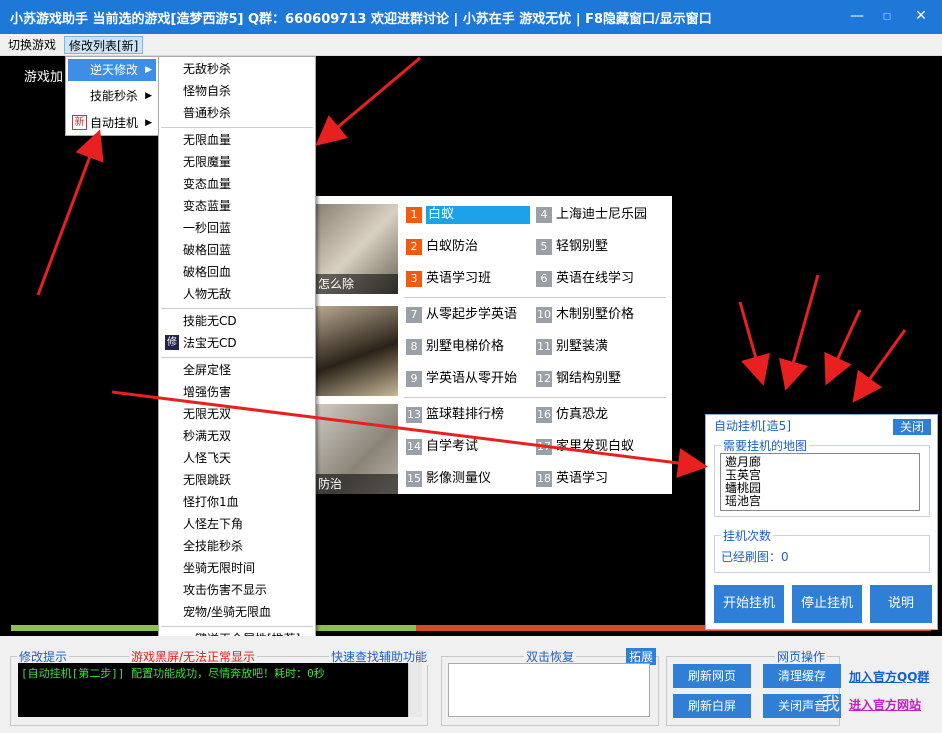  I want to click on cheat-item: 无限魔量, so click(207, 162).